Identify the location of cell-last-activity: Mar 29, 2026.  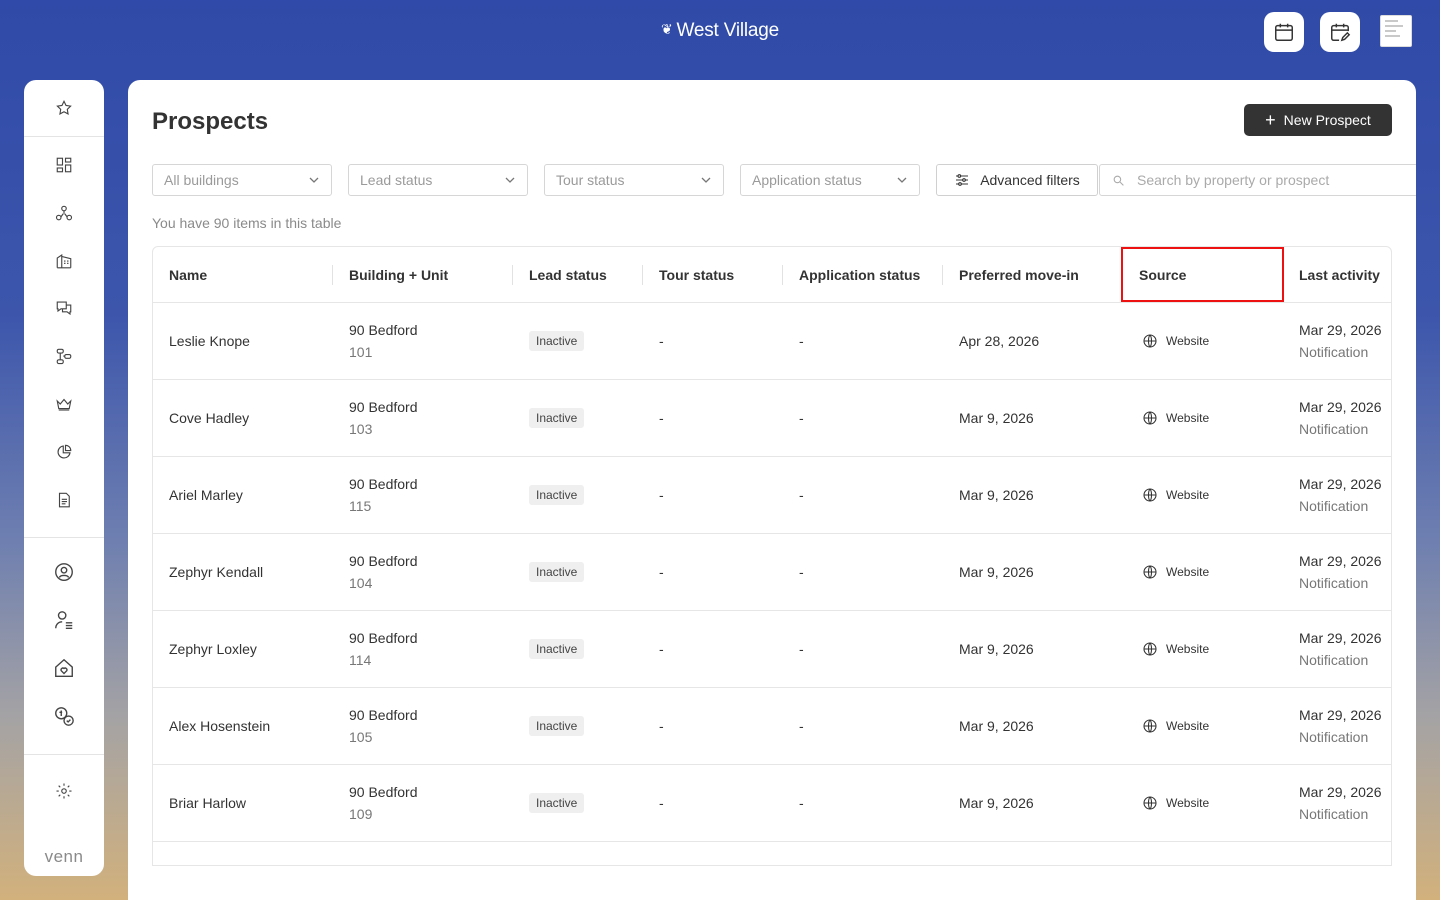
(1337, 853).